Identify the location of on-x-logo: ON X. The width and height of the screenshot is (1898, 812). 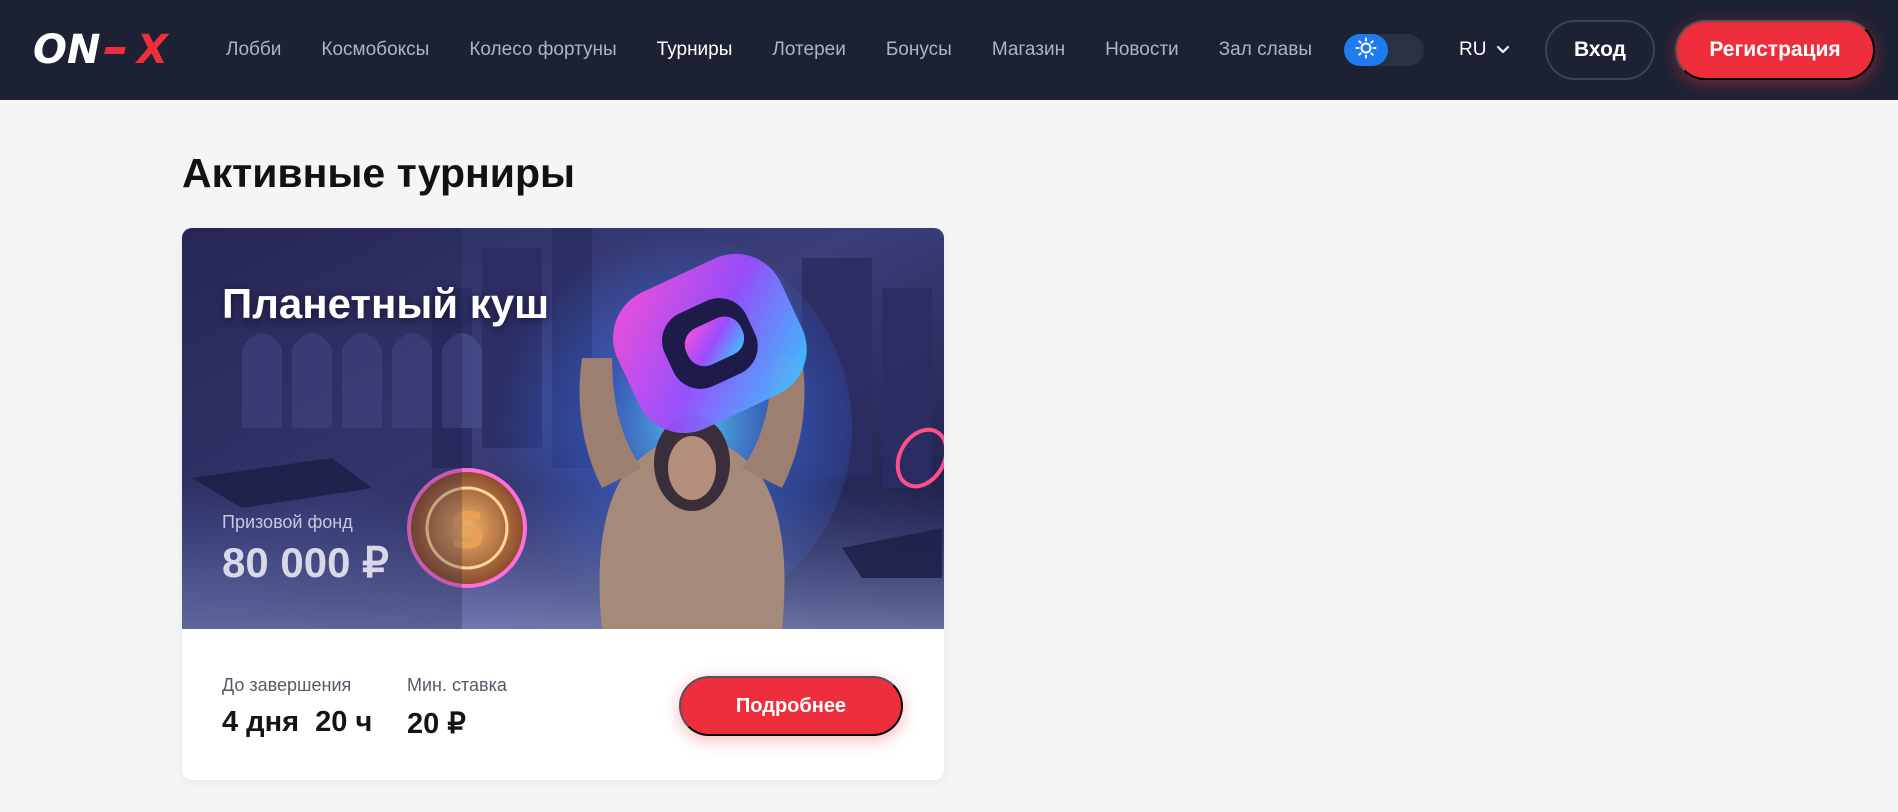
(113, 50).